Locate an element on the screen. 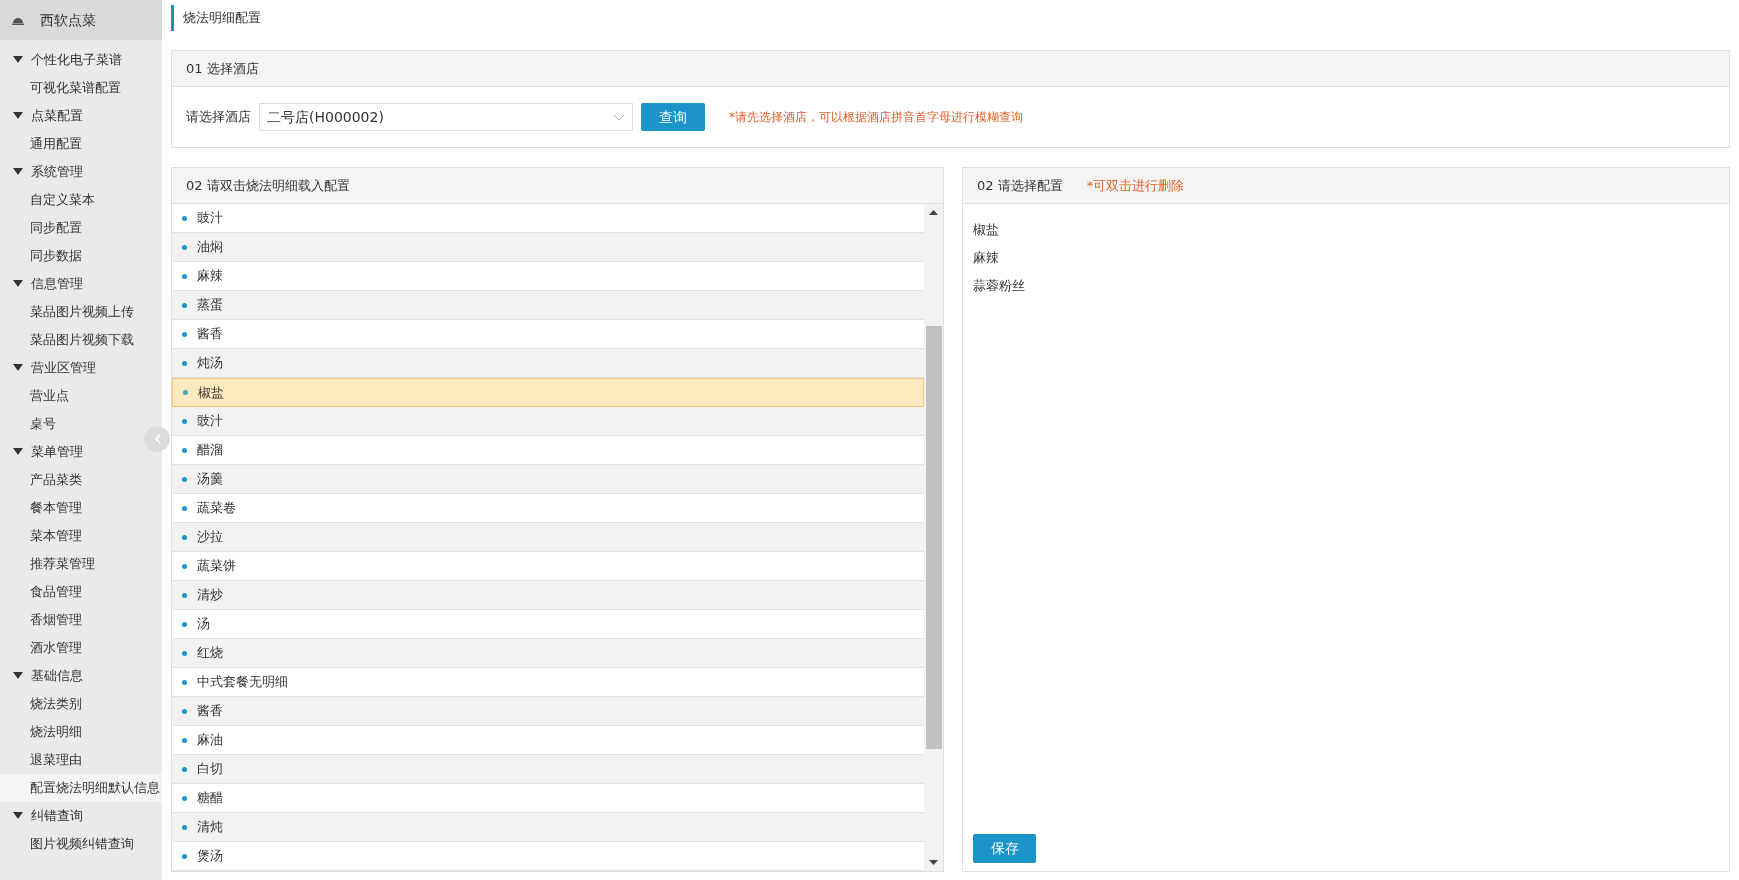  config-item: 蒜蓉粉丝 is located at coordinates (1346, 286).